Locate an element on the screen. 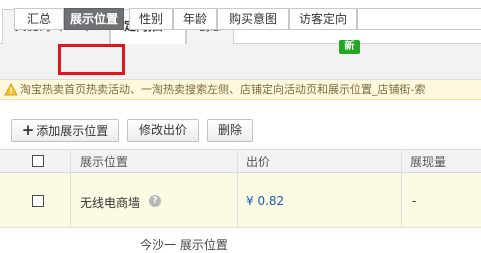 The image size is (481, 253). delete-button: 删除 is located at coordinates (230, 130).